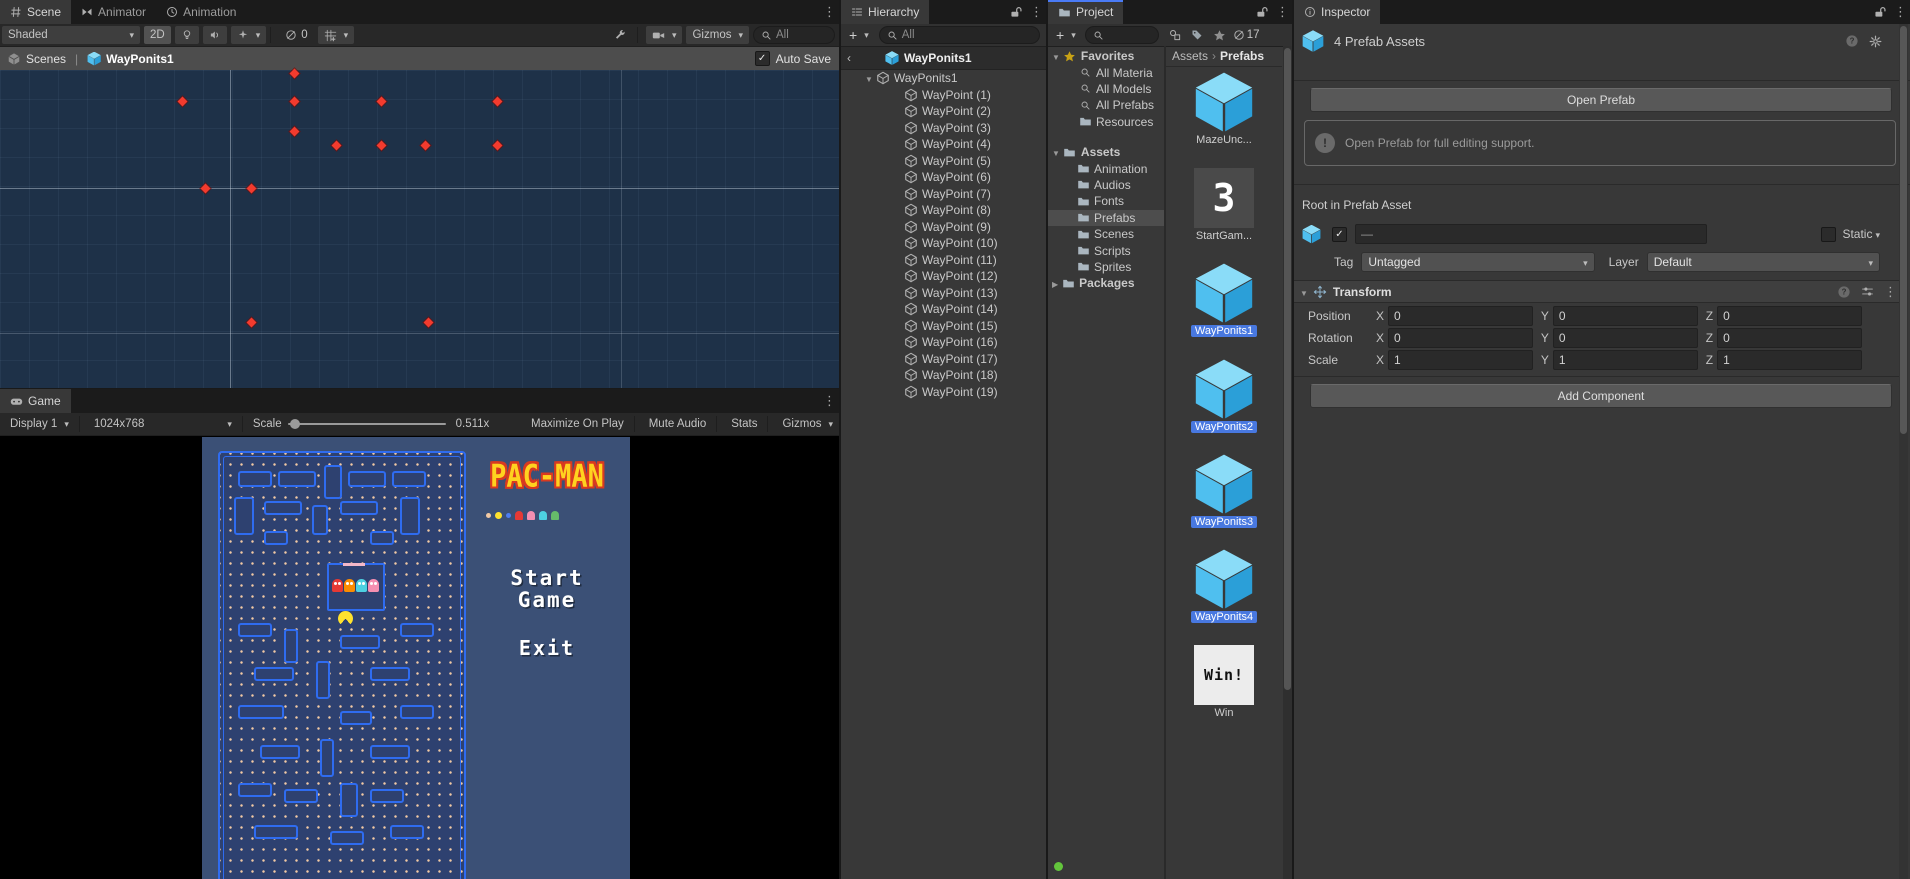 This screenshot has width=1910, height=879. What do you see at coordinates (1625, 315) in the screenshot?
I see `position-y-field: 0` at bounding box center [1625, 315].